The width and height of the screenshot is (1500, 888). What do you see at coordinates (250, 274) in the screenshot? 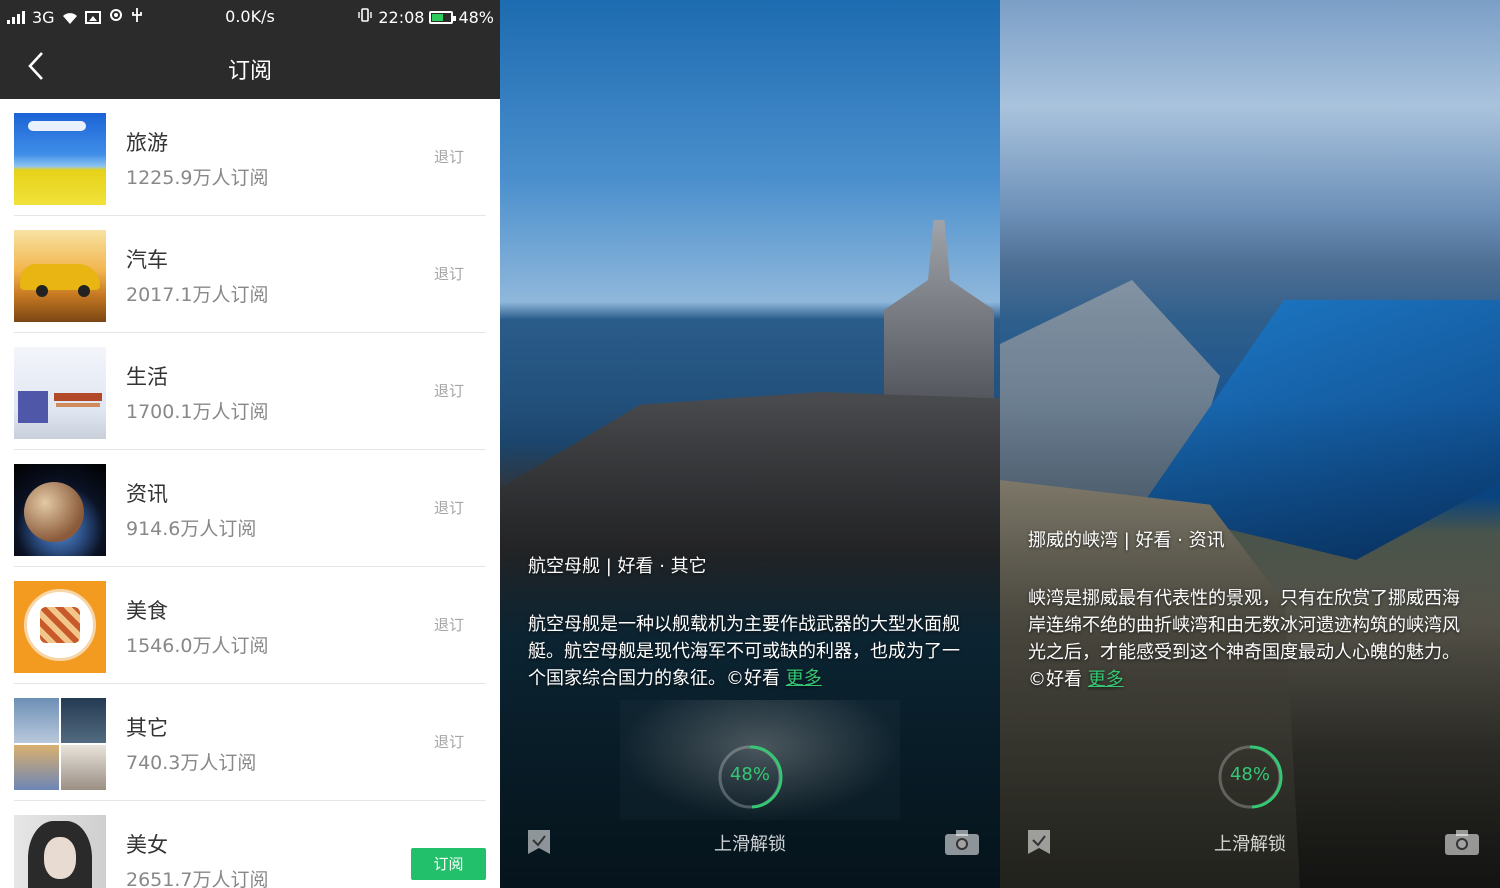
I see `list-item: 汽车 2017.1万人订阅 退订` at bounding box center [250, 274].